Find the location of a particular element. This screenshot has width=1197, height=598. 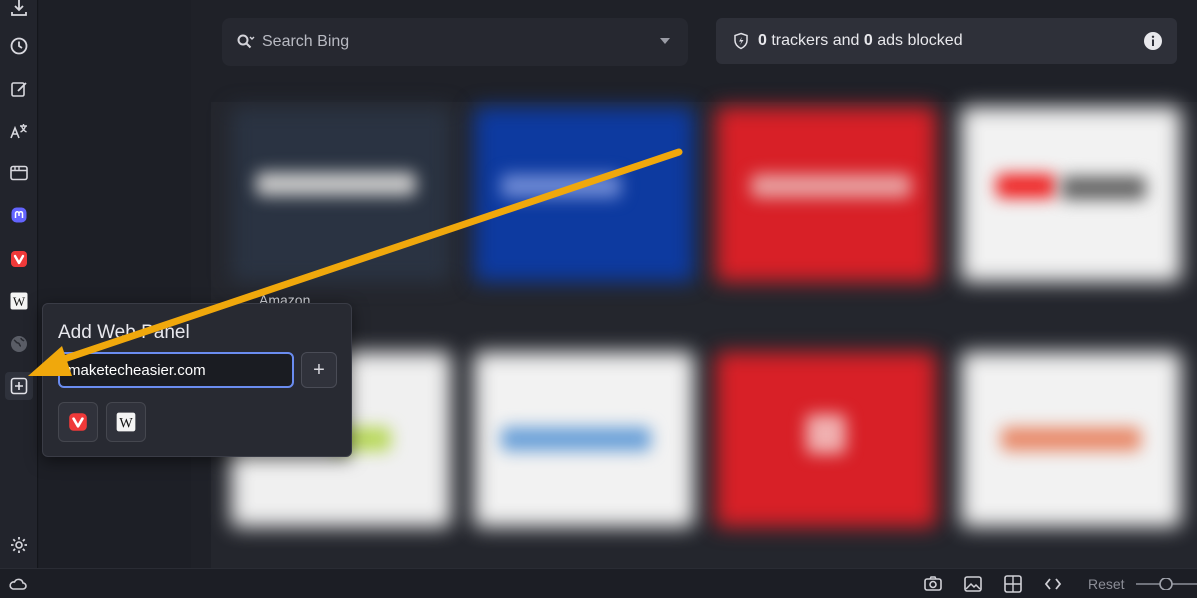

wikipedia-panel-button: W is located at coordinates (19, 301).